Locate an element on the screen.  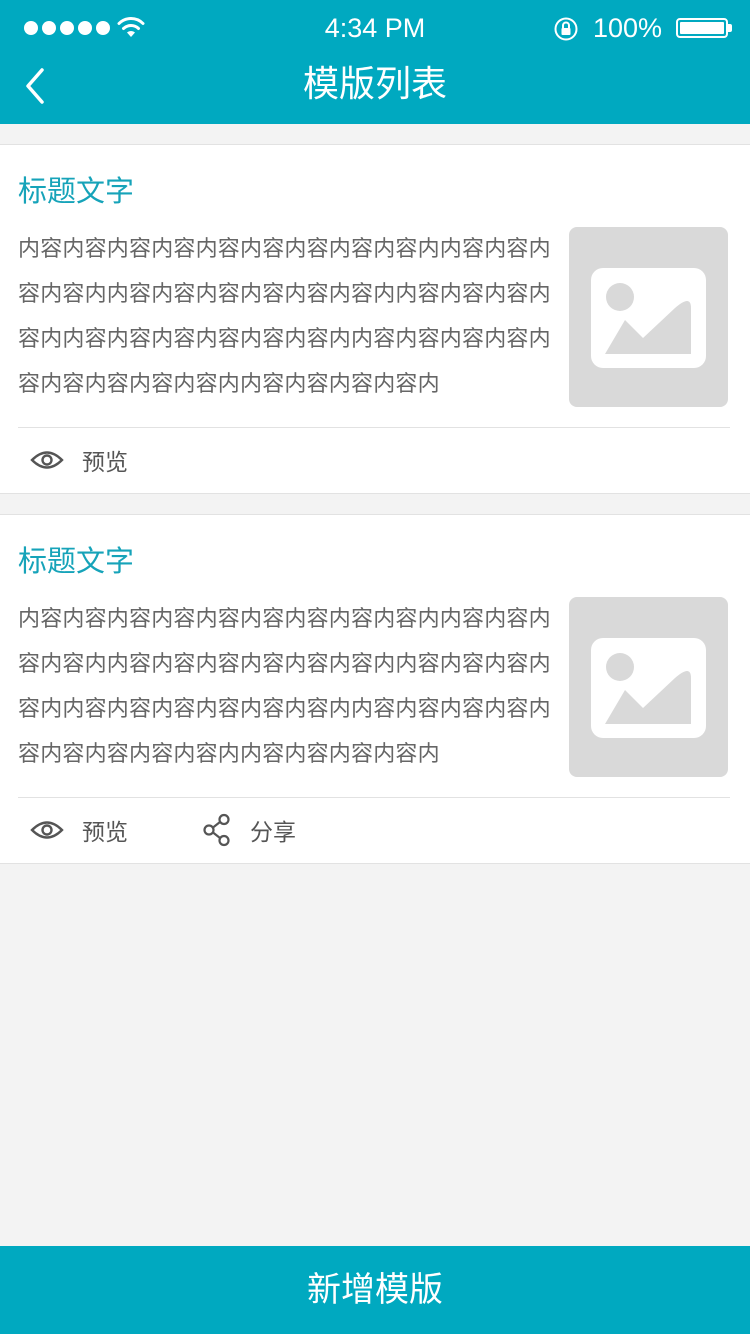
status-bar: 4:34 PM 100% is located at coordinates (375, 28).